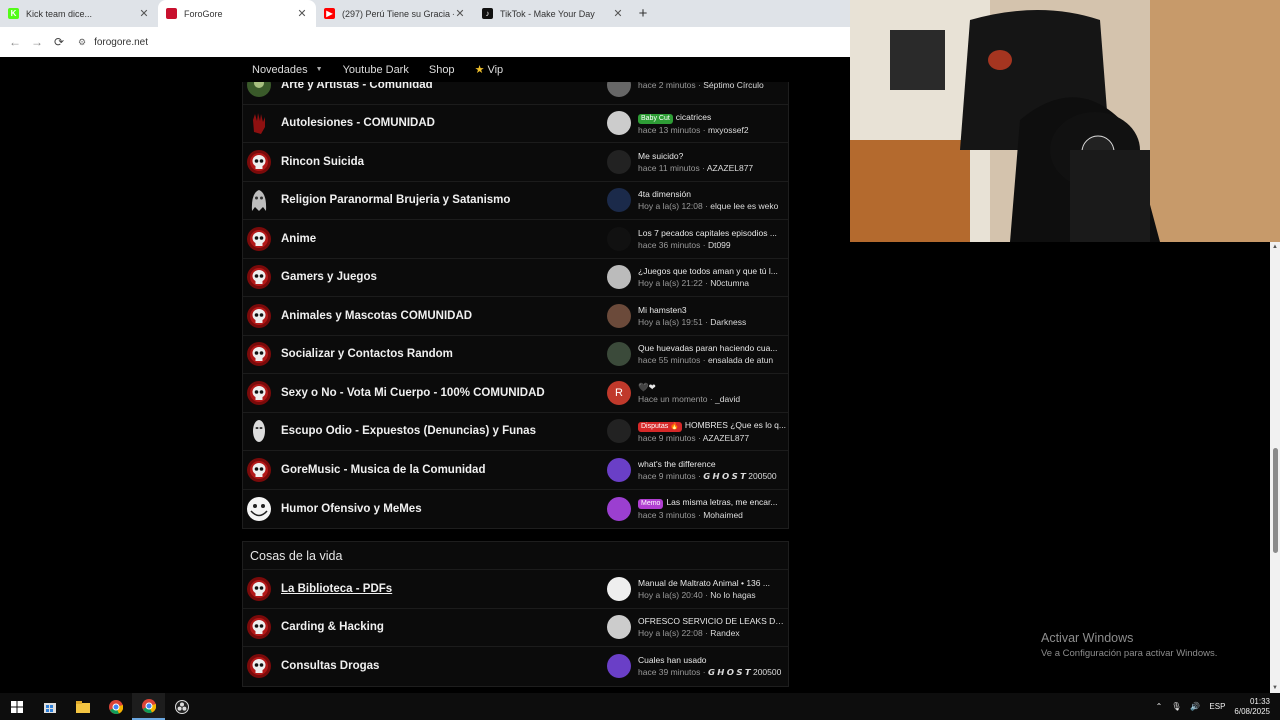 The width and height of the screenshot is (1280, 720). I want to click on obs-button, so click(181, 706).